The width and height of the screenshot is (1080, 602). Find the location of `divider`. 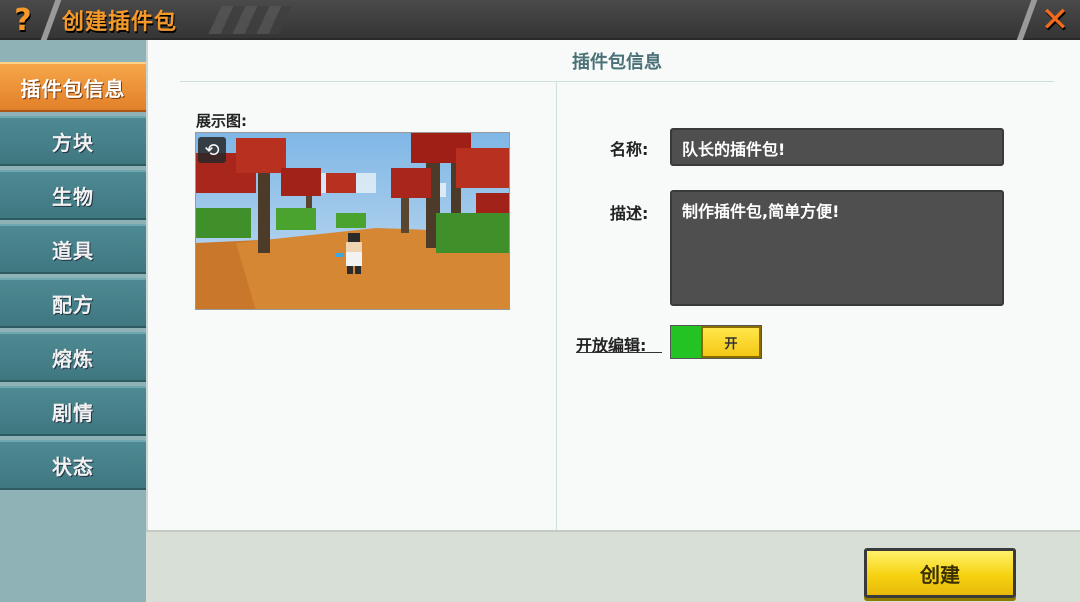

divider is located at coordinates (556, 306).